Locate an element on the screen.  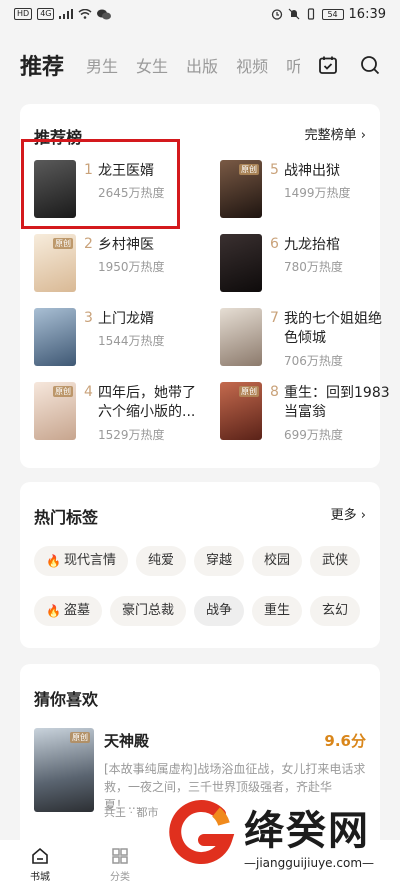
ranking-book-3: 3 上门龙婿 1544万热度 is located at coordinates (119, 339).